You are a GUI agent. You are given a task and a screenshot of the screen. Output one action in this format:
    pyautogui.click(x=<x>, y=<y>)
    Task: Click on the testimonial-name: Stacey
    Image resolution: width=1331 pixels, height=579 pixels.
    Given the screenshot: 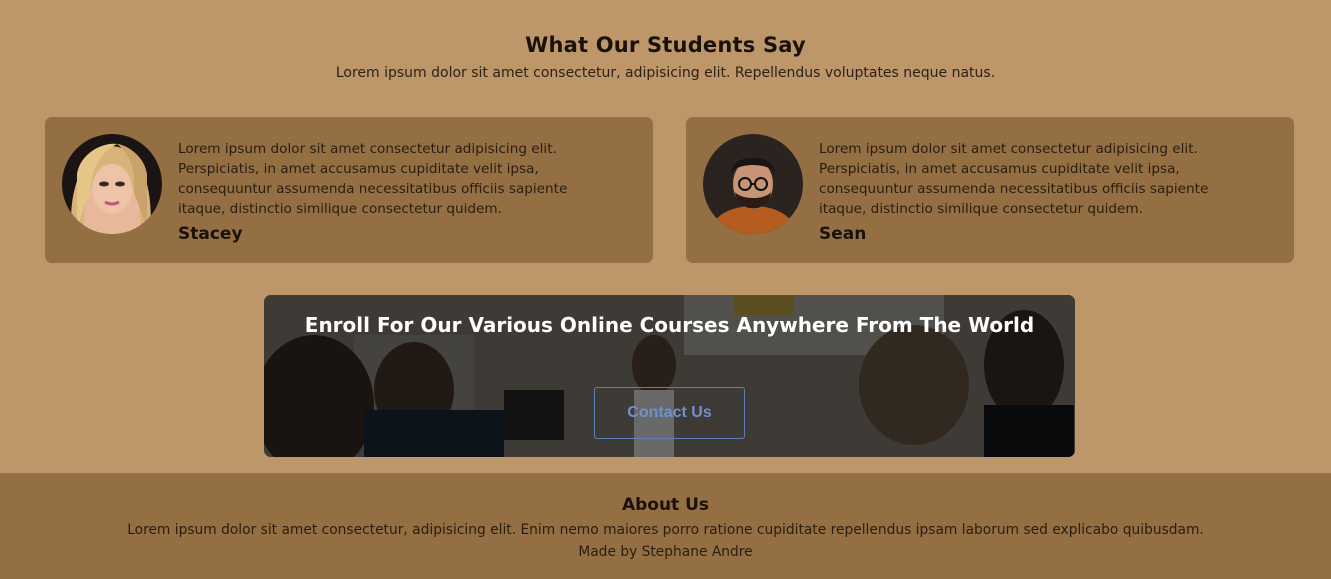 What is the action you would take?
    pyautogui.click(x=210, y=234)
    